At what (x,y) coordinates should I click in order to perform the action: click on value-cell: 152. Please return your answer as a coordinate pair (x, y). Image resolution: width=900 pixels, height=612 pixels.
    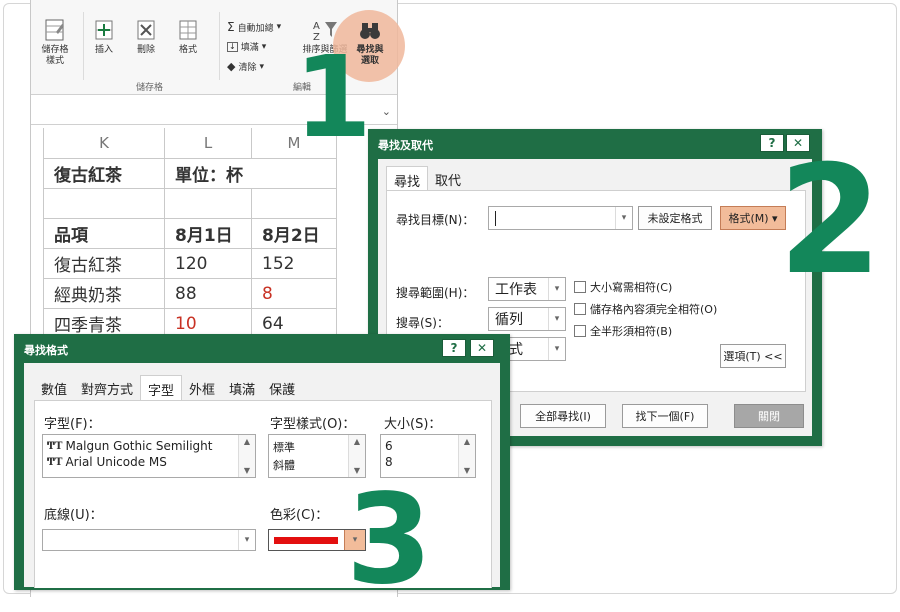
    Looking at the image, I should click on (294, 263).